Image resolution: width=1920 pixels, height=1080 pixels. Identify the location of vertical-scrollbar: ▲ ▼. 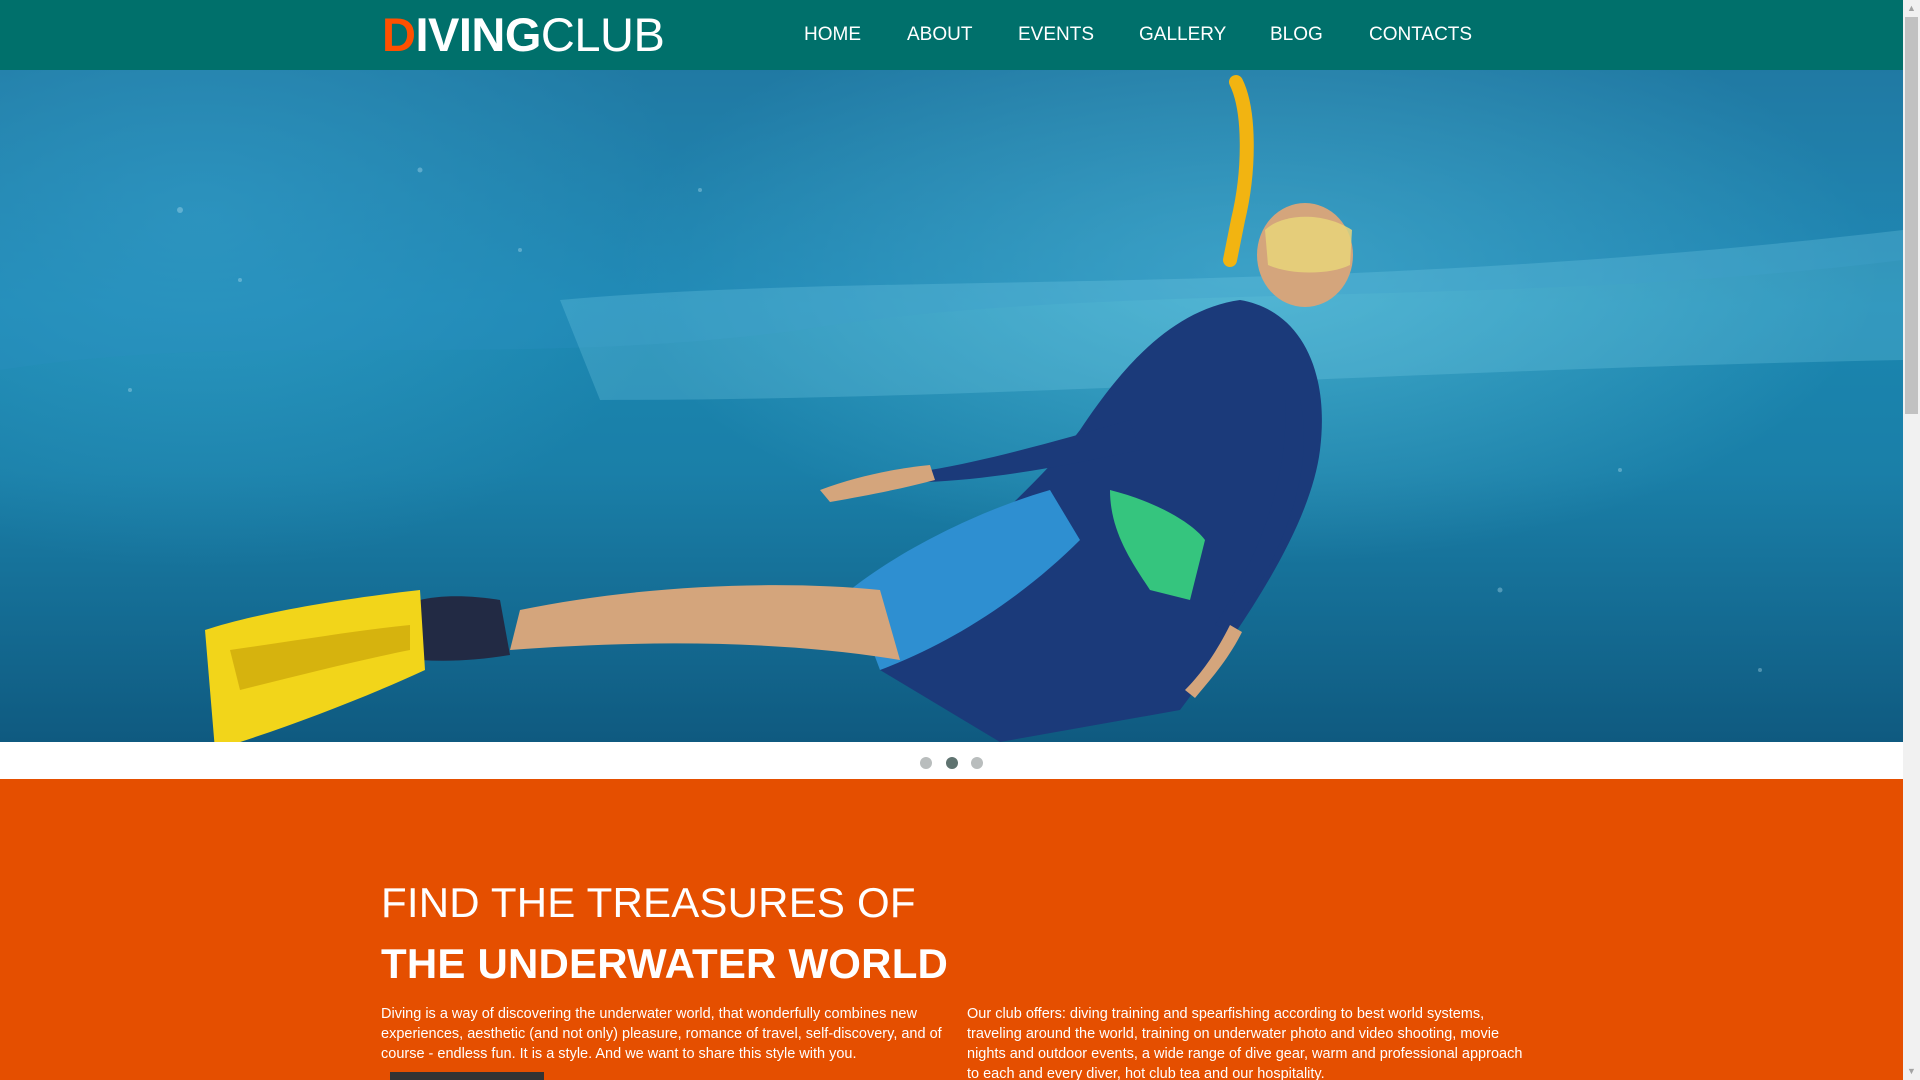
(1911, 540).